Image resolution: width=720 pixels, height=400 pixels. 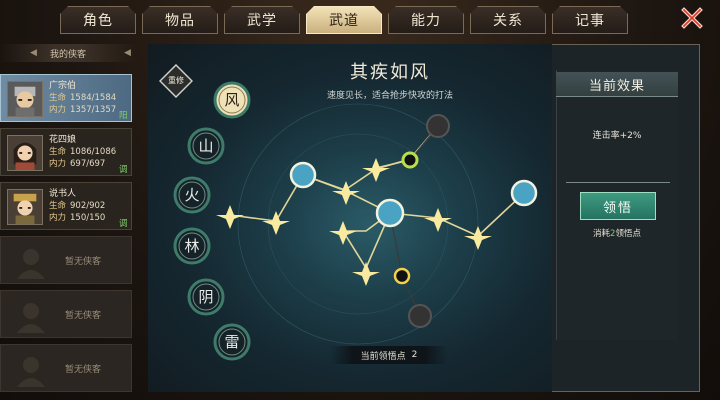 I want to click on star-nodes, so click(x=354, y=222).